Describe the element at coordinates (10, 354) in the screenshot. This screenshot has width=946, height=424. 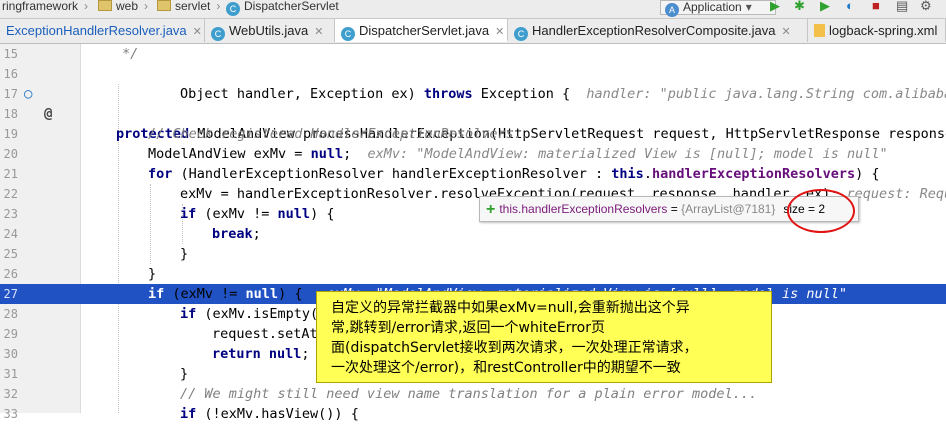
I see `line-number: 30` at that location.